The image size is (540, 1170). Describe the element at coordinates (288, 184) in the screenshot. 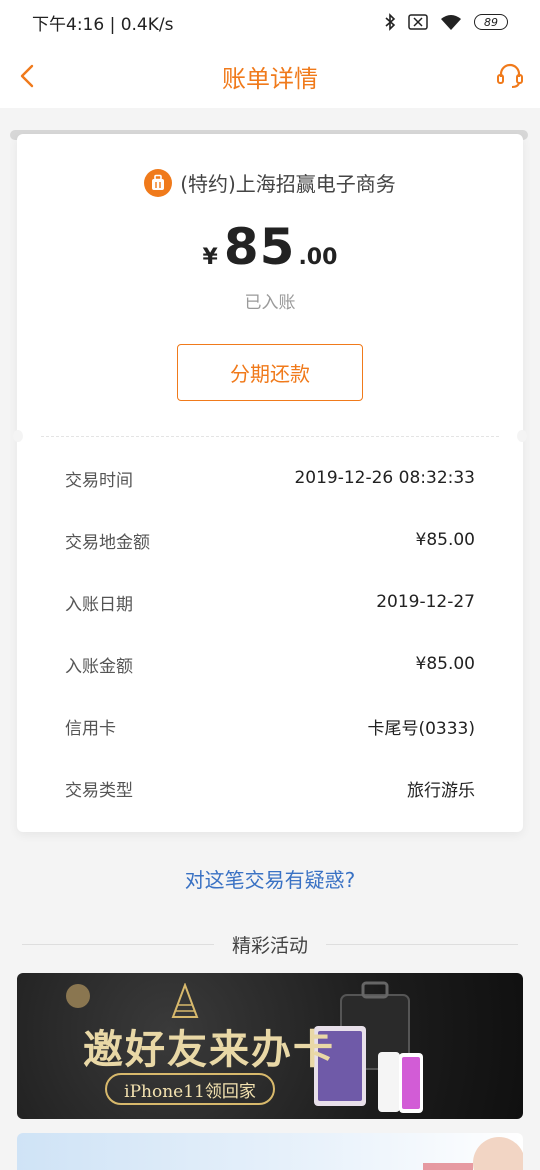

I see `merchant-name: (特约)上海招赢电子商务` at that location.